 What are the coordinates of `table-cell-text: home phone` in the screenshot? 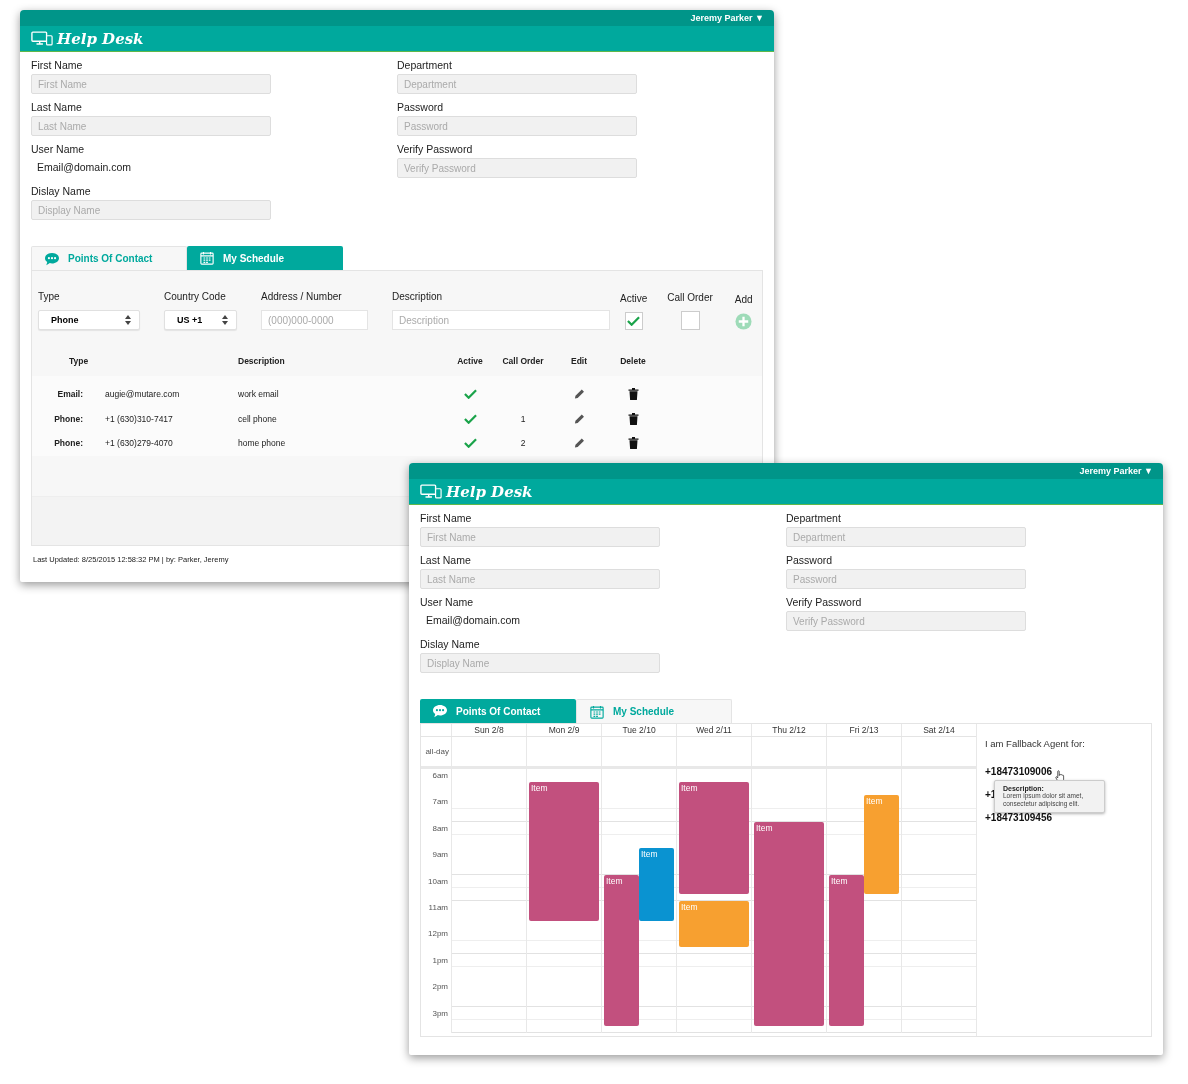 It's located at (262, 443).